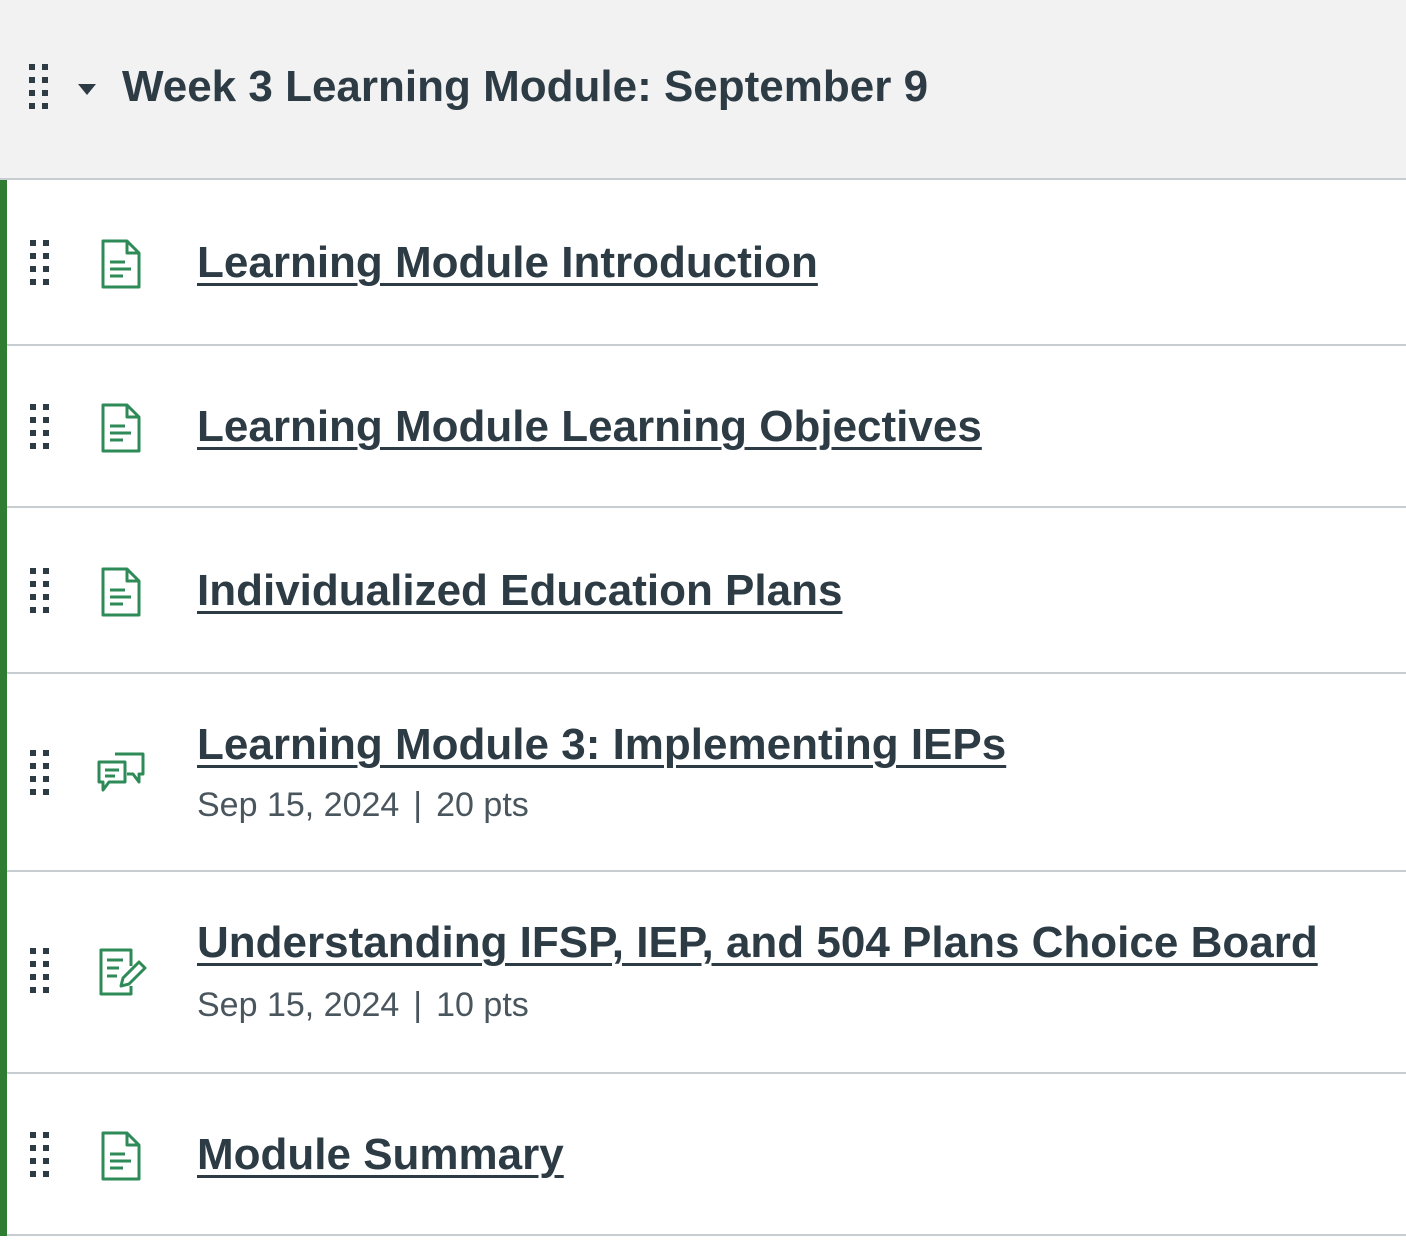 The height and width of the screenshot is (1244, 1406). What do you see at coordinates (123, 972) in the screenshot?
I see `assignment-icon` at bounding box center [123, 972].